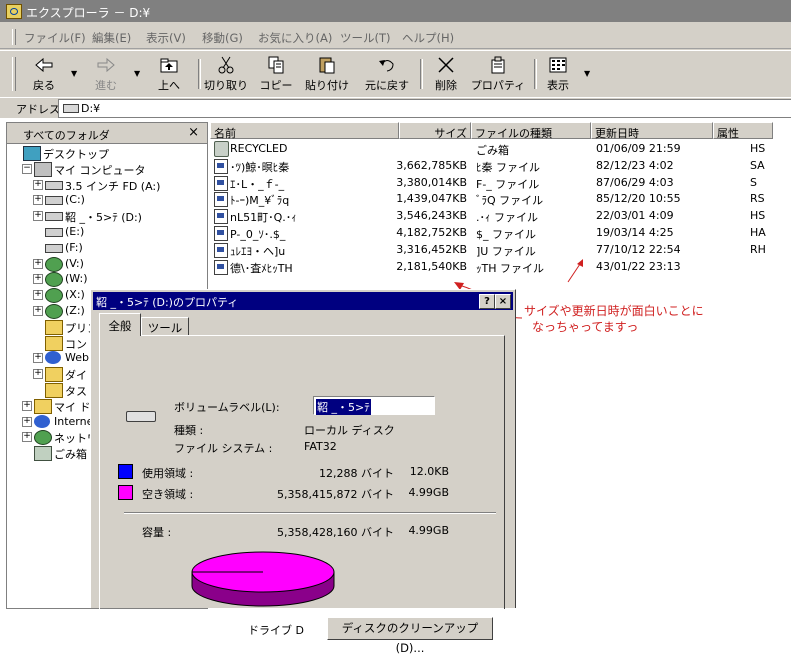 The height and width of the screenshot is (658, 791). What do you see at coordinates (43, 169) in the screenshot?
I see `computer-icon` at bounding box center [43, 169].